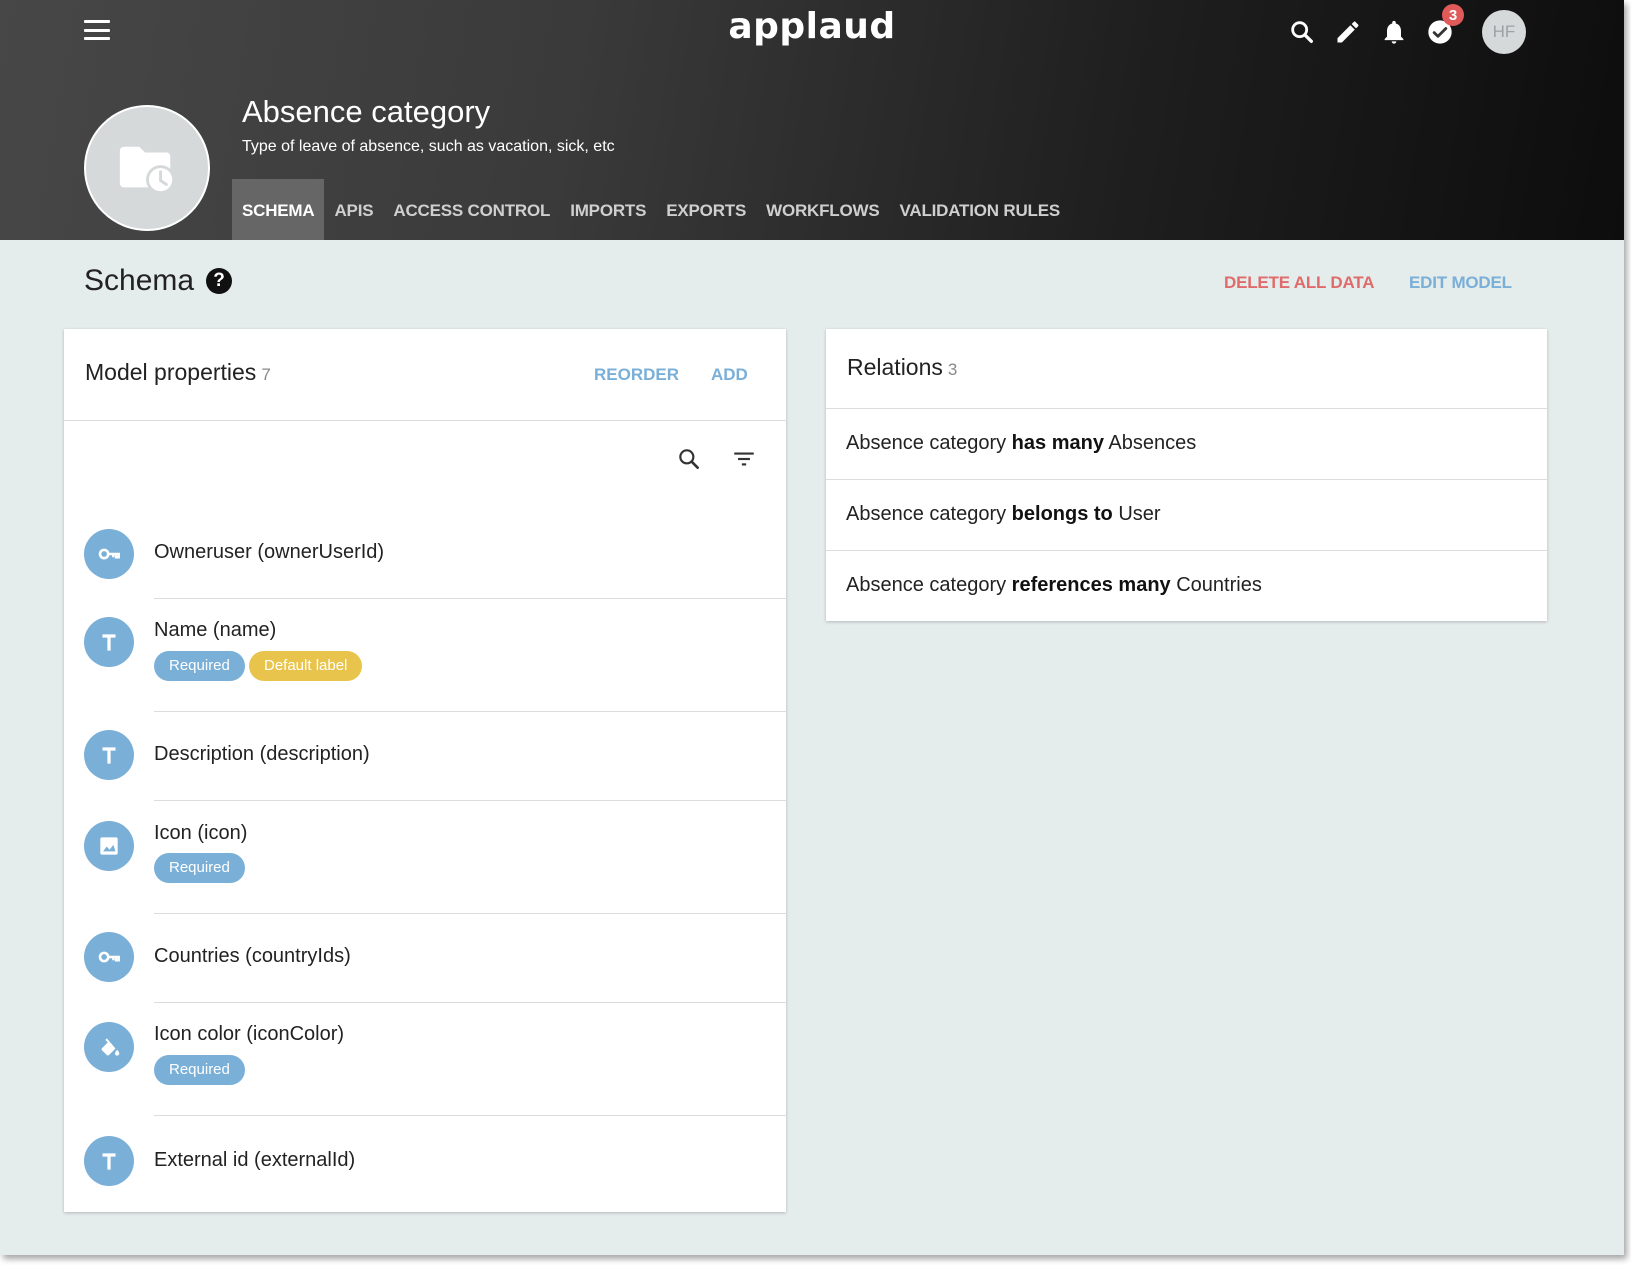  What do you see at coordinates (215, 630) in the screenshot?
I see `property-label: Name (name)` at bounding box center [215, 630].